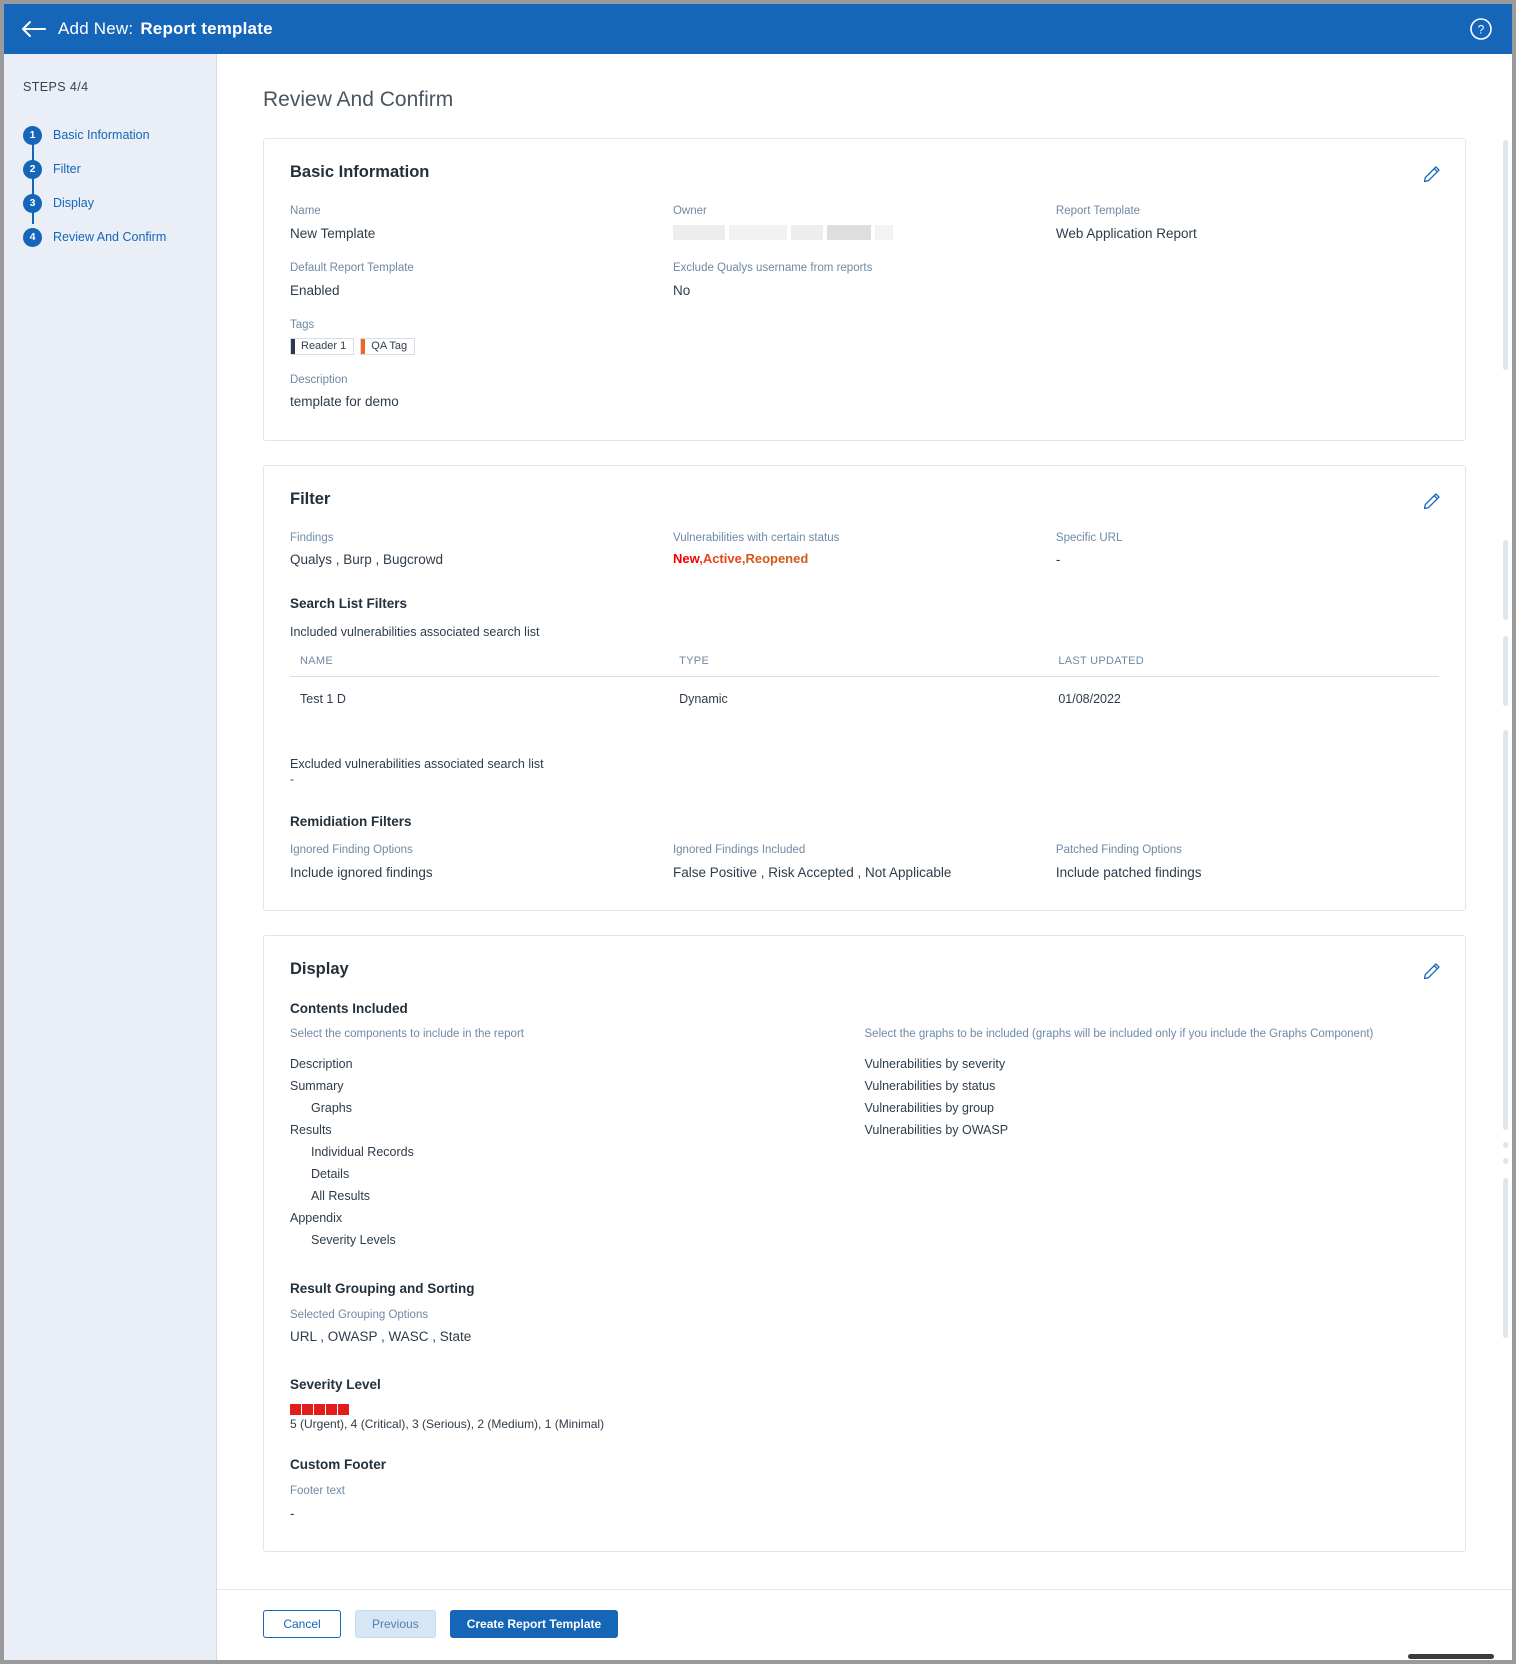 The width and height of the screenshot is (1516, 1664). Describe the element at coordinates (316, 1217) in the screenshot. I see `component-item-appendix: Appendix` at that location.